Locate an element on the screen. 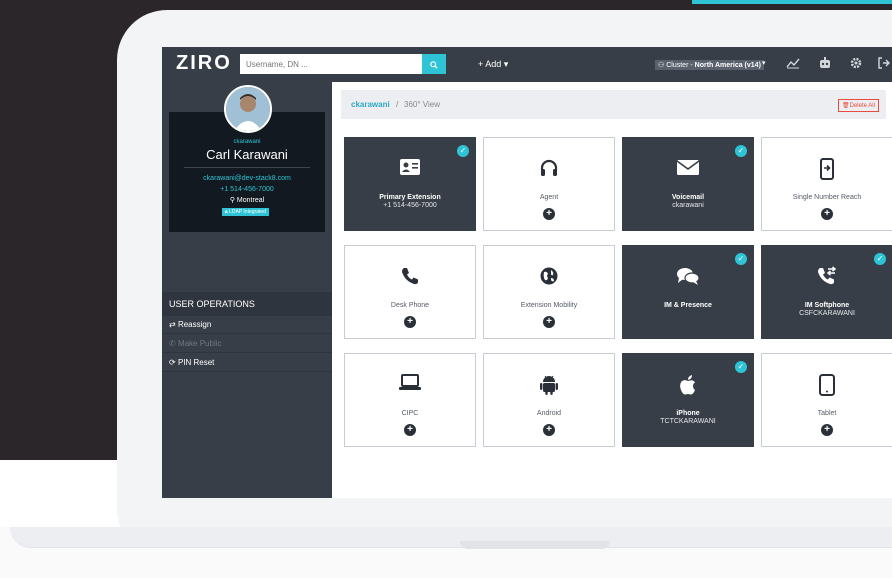 The height and width of the screenshot is (578, 892). tile-iphone: iPhone TCTCKARAWANI ✓ is located at coordinates (688, 400).